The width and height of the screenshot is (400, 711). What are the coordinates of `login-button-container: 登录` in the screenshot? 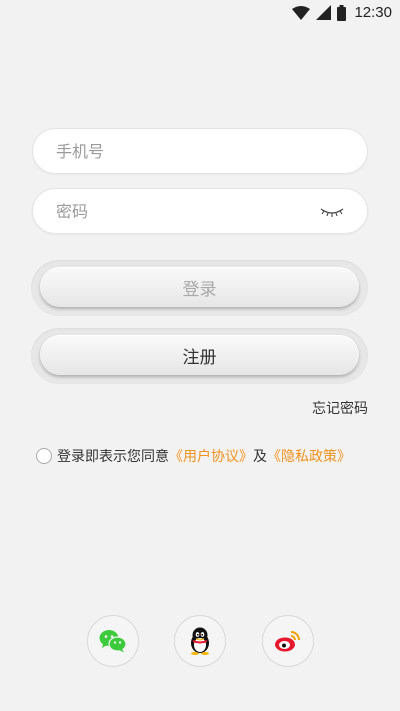 It's located at (199, 288).